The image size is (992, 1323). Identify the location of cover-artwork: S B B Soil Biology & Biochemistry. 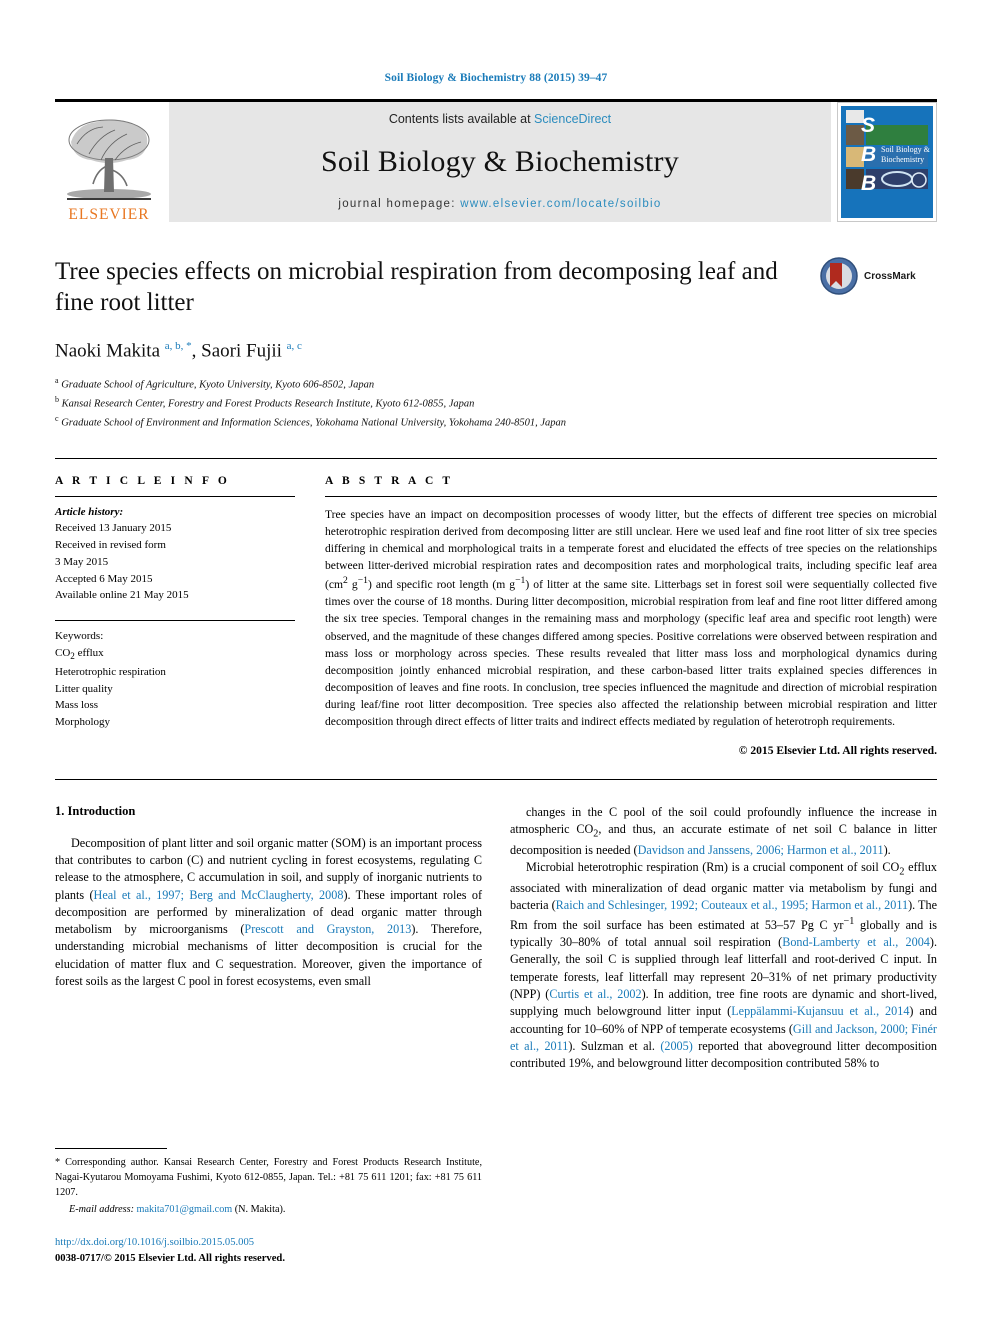
(887, 162).